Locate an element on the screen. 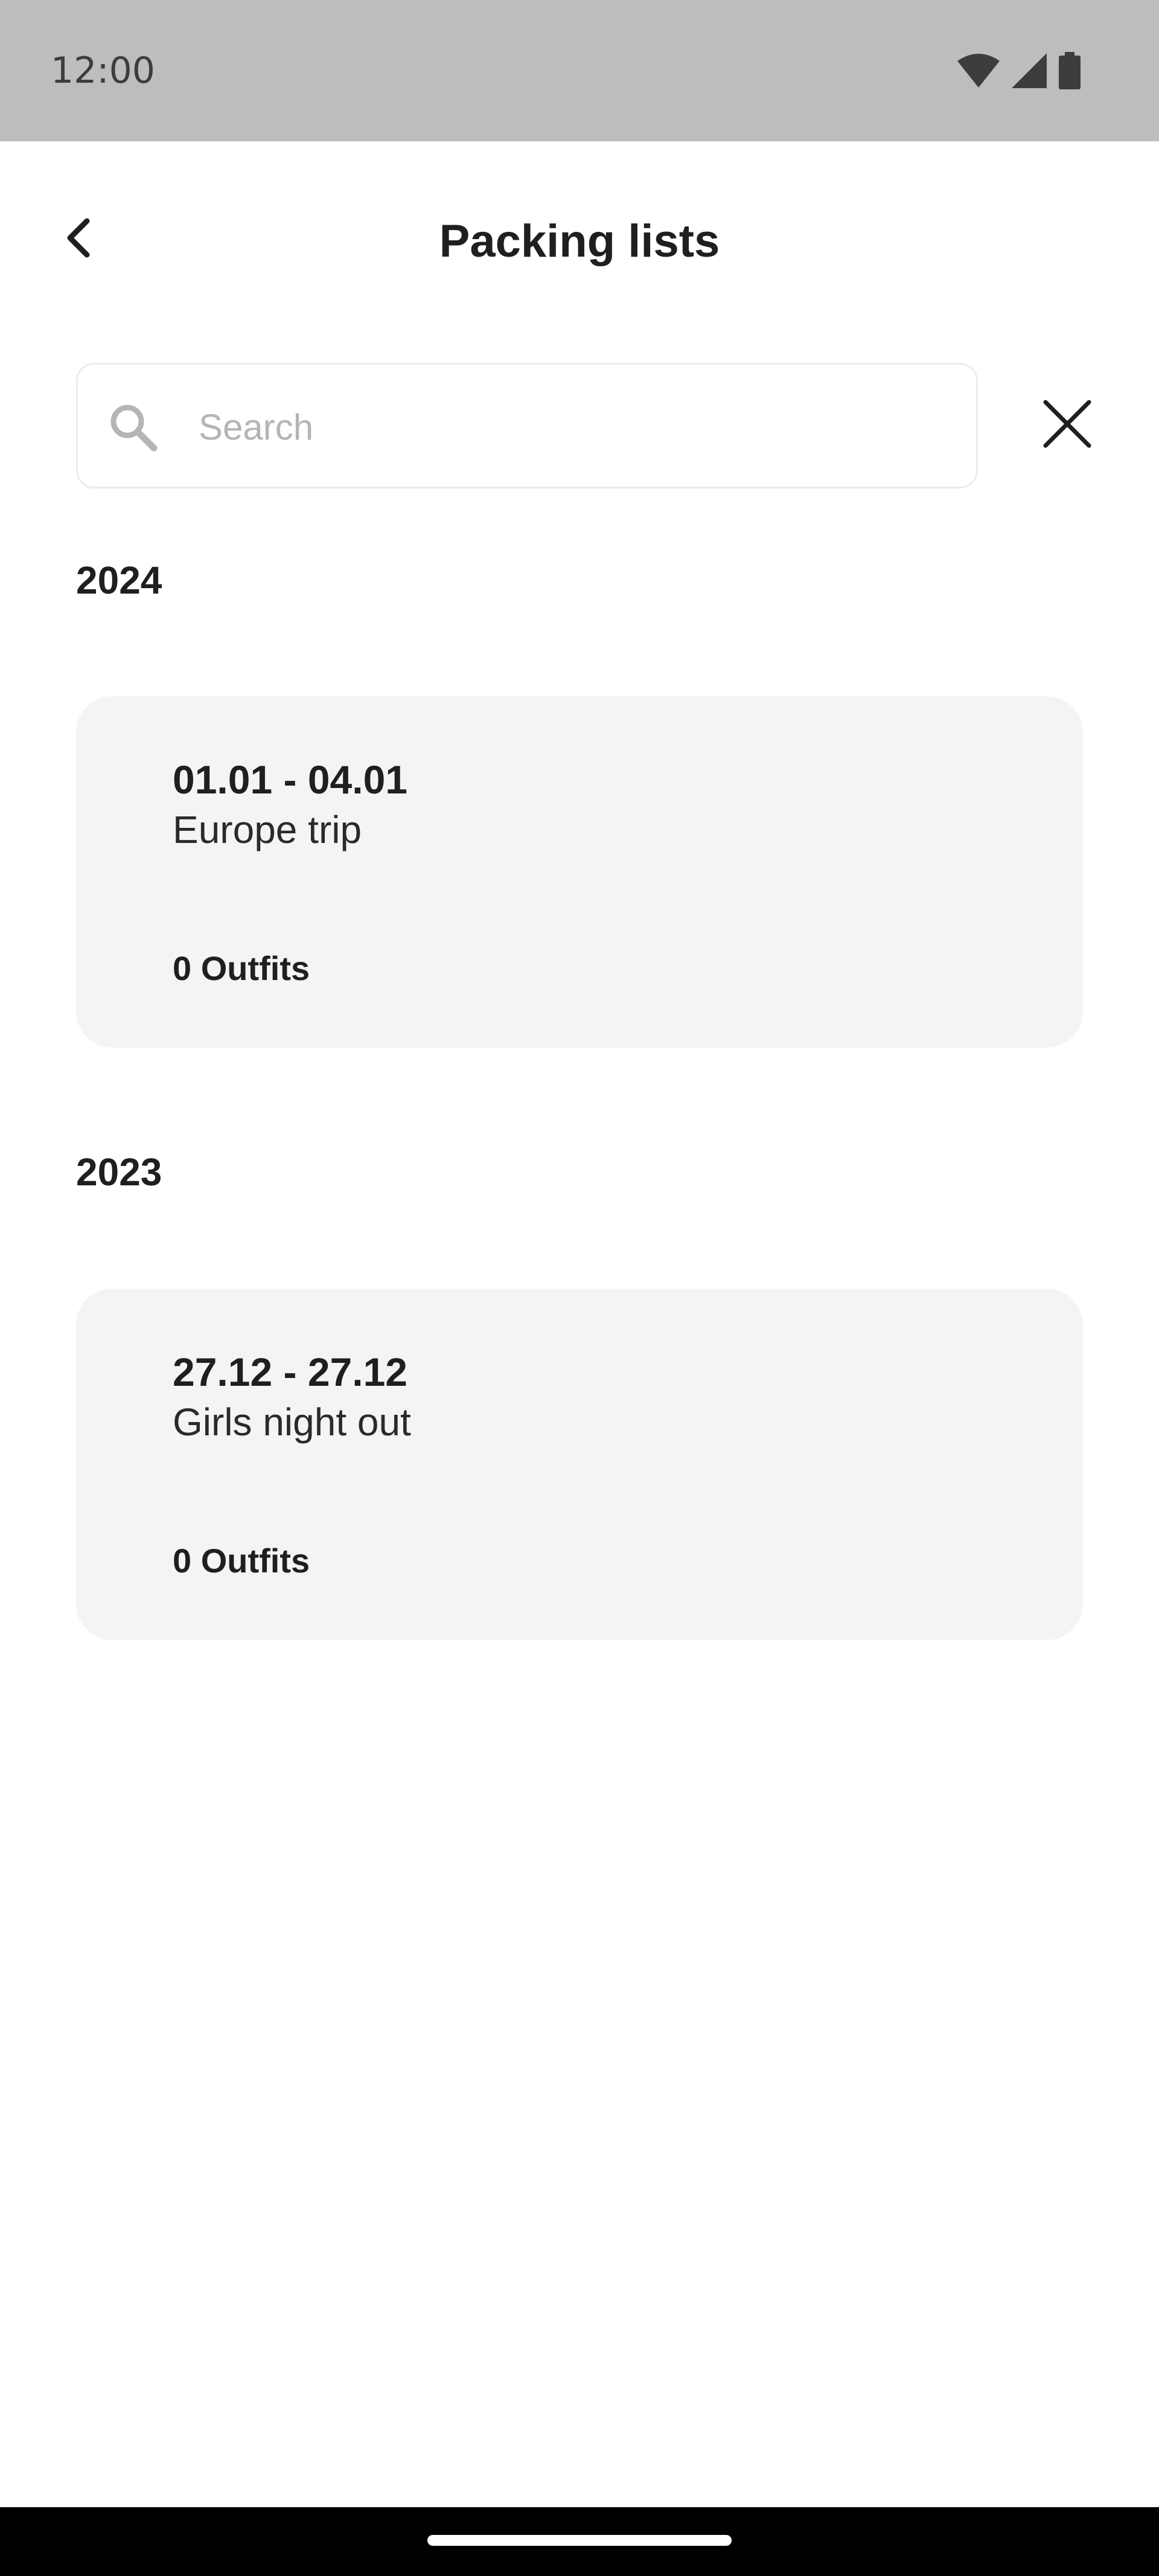 The image size is (1159, 2576). trip-name: Europe trip is located at coordinates (267, 829).